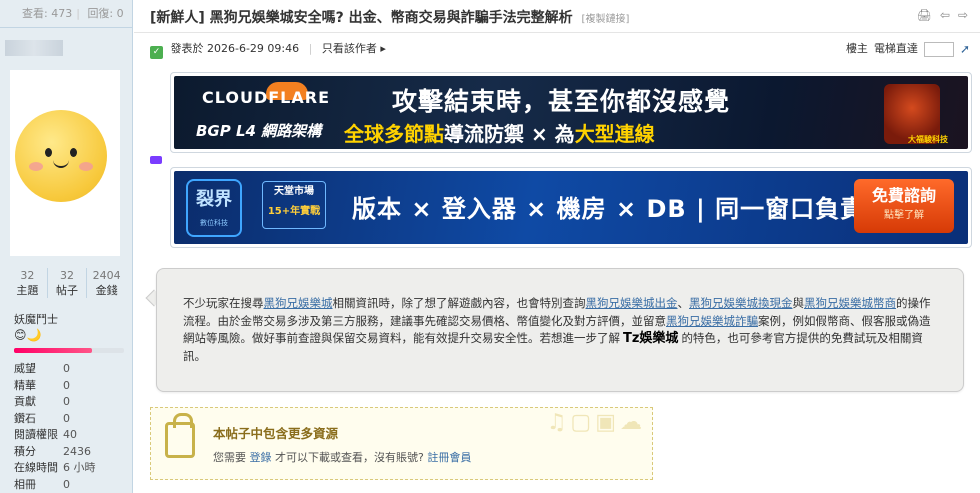 Image resolution: width=980 pixels, height=493 pixels. I want to click on keyword-link: 黑狗兄娛樂城詐騙, so click(712, 321).